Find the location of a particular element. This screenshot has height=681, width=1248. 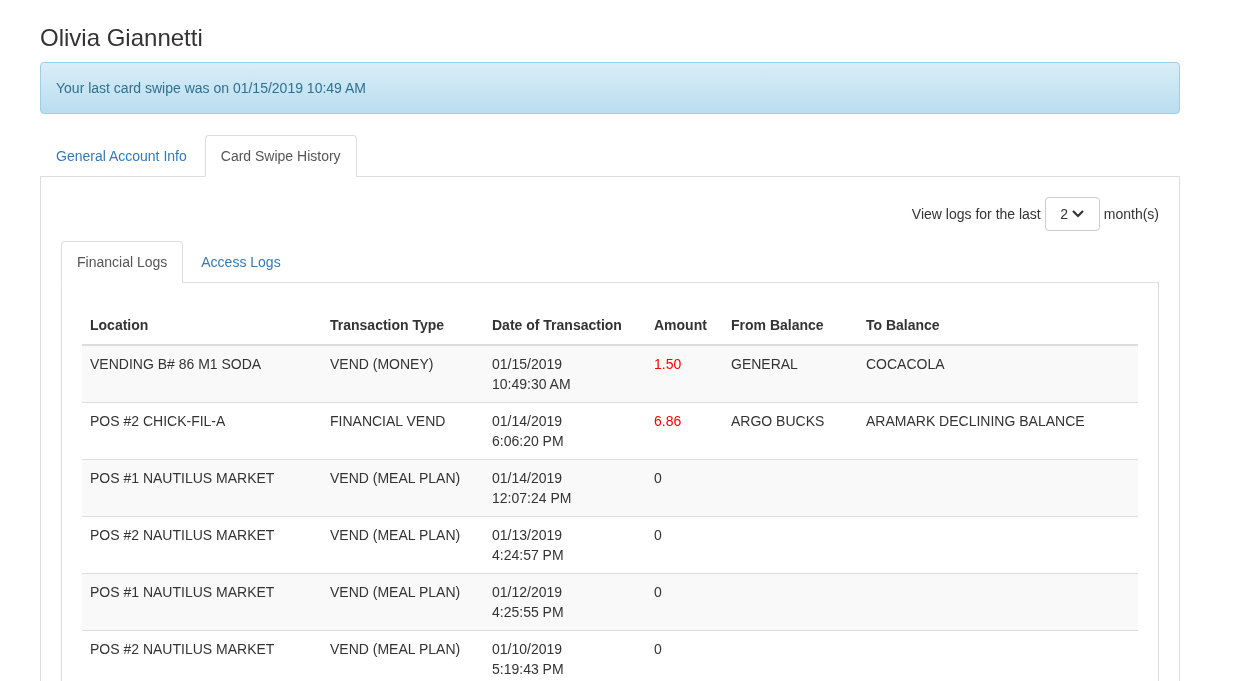

column-header: Transaction Type is located at coordinates (387, 325).